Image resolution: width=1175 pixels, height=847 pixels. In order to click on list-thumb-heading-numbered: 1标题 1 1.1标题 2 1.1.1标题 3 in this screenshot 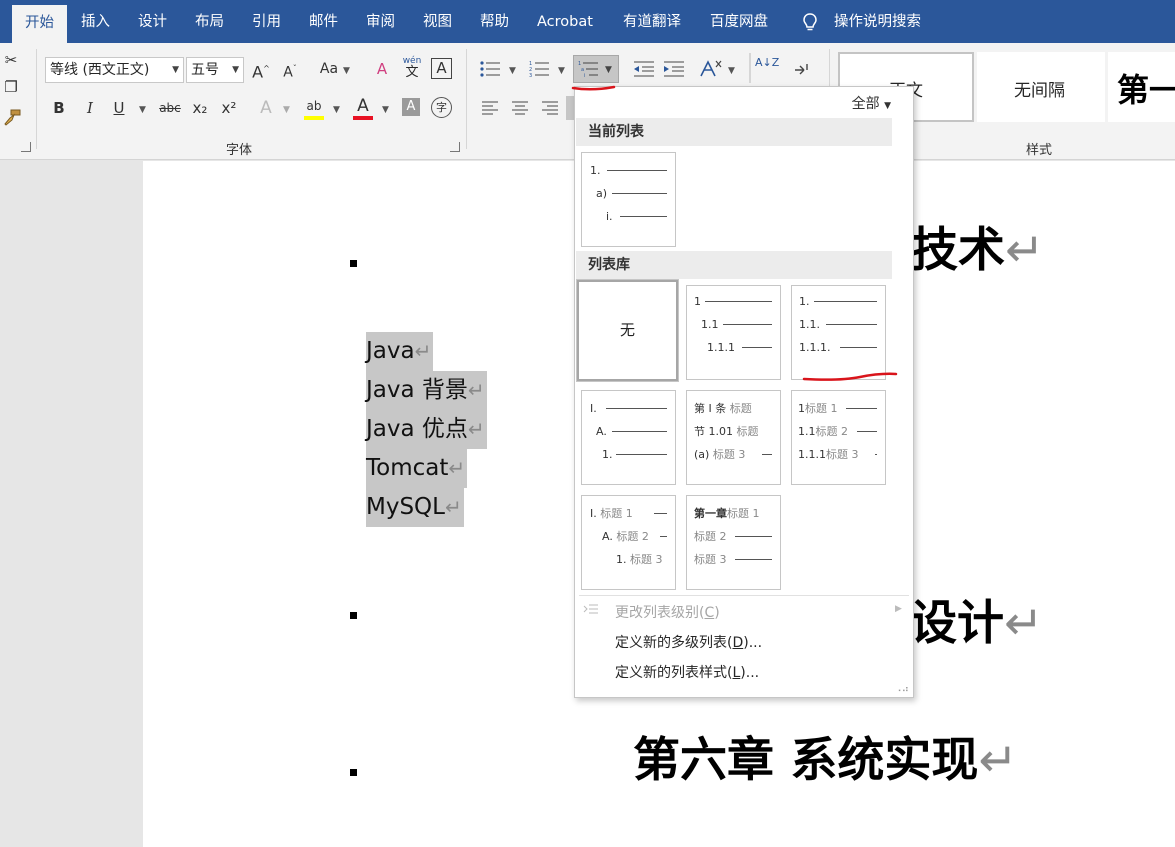, I will do `click(838, 437)`.